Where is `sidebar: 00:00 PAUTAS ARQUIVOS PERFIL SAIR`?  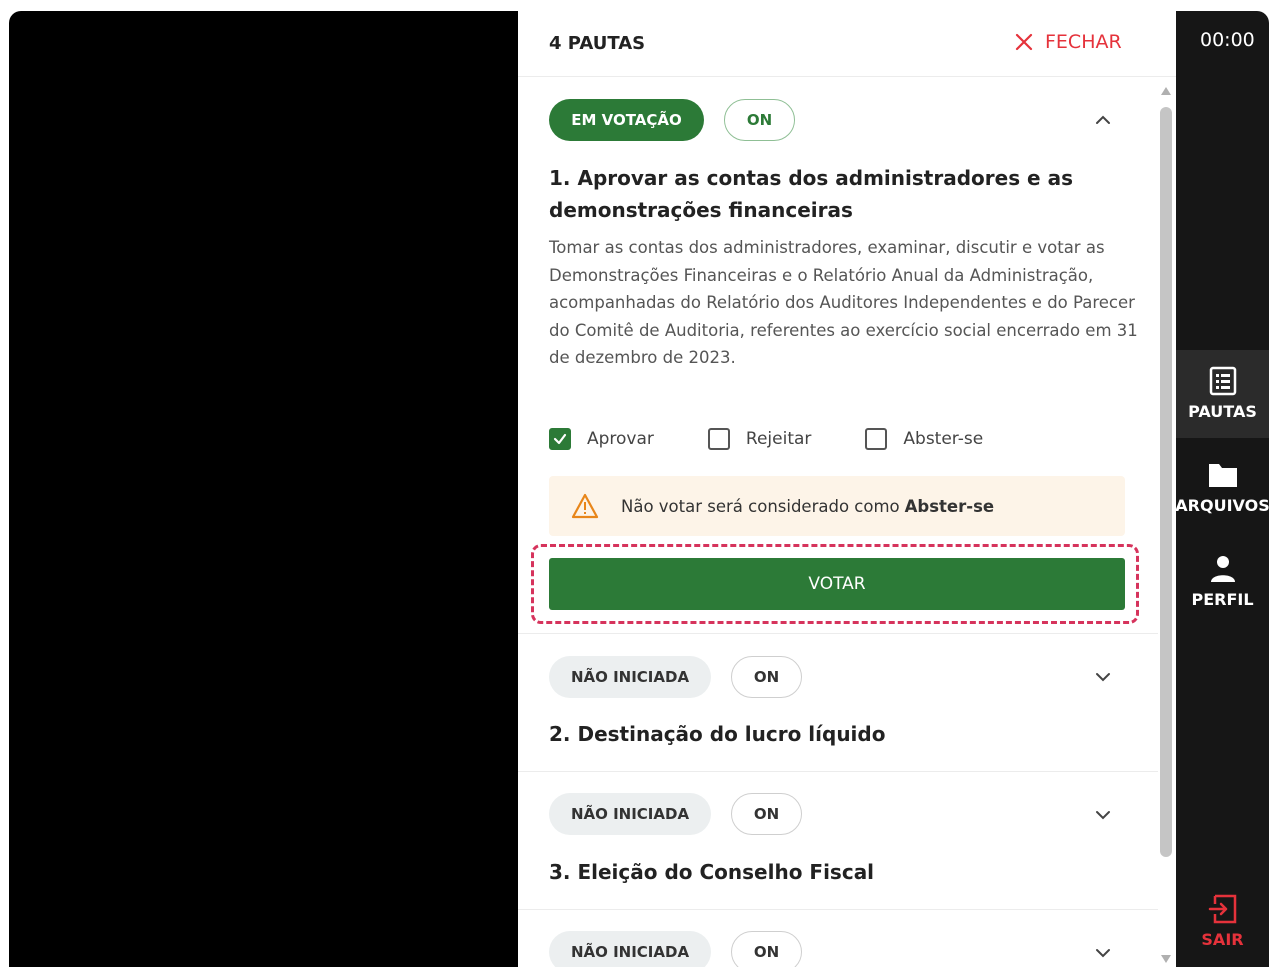 sidebar: 00:00 PAUTAS ARQUIVOS PERFIL SAIR is located at coordinates (1222, 489).